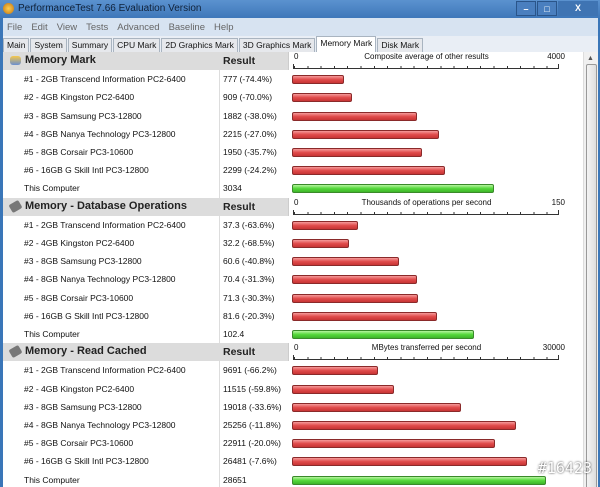 The image size is (600, 487). I want to click on table-row: #3 - 8GB Samsung PC3-12800 60.6 (-40.8%), so click(293, 261).